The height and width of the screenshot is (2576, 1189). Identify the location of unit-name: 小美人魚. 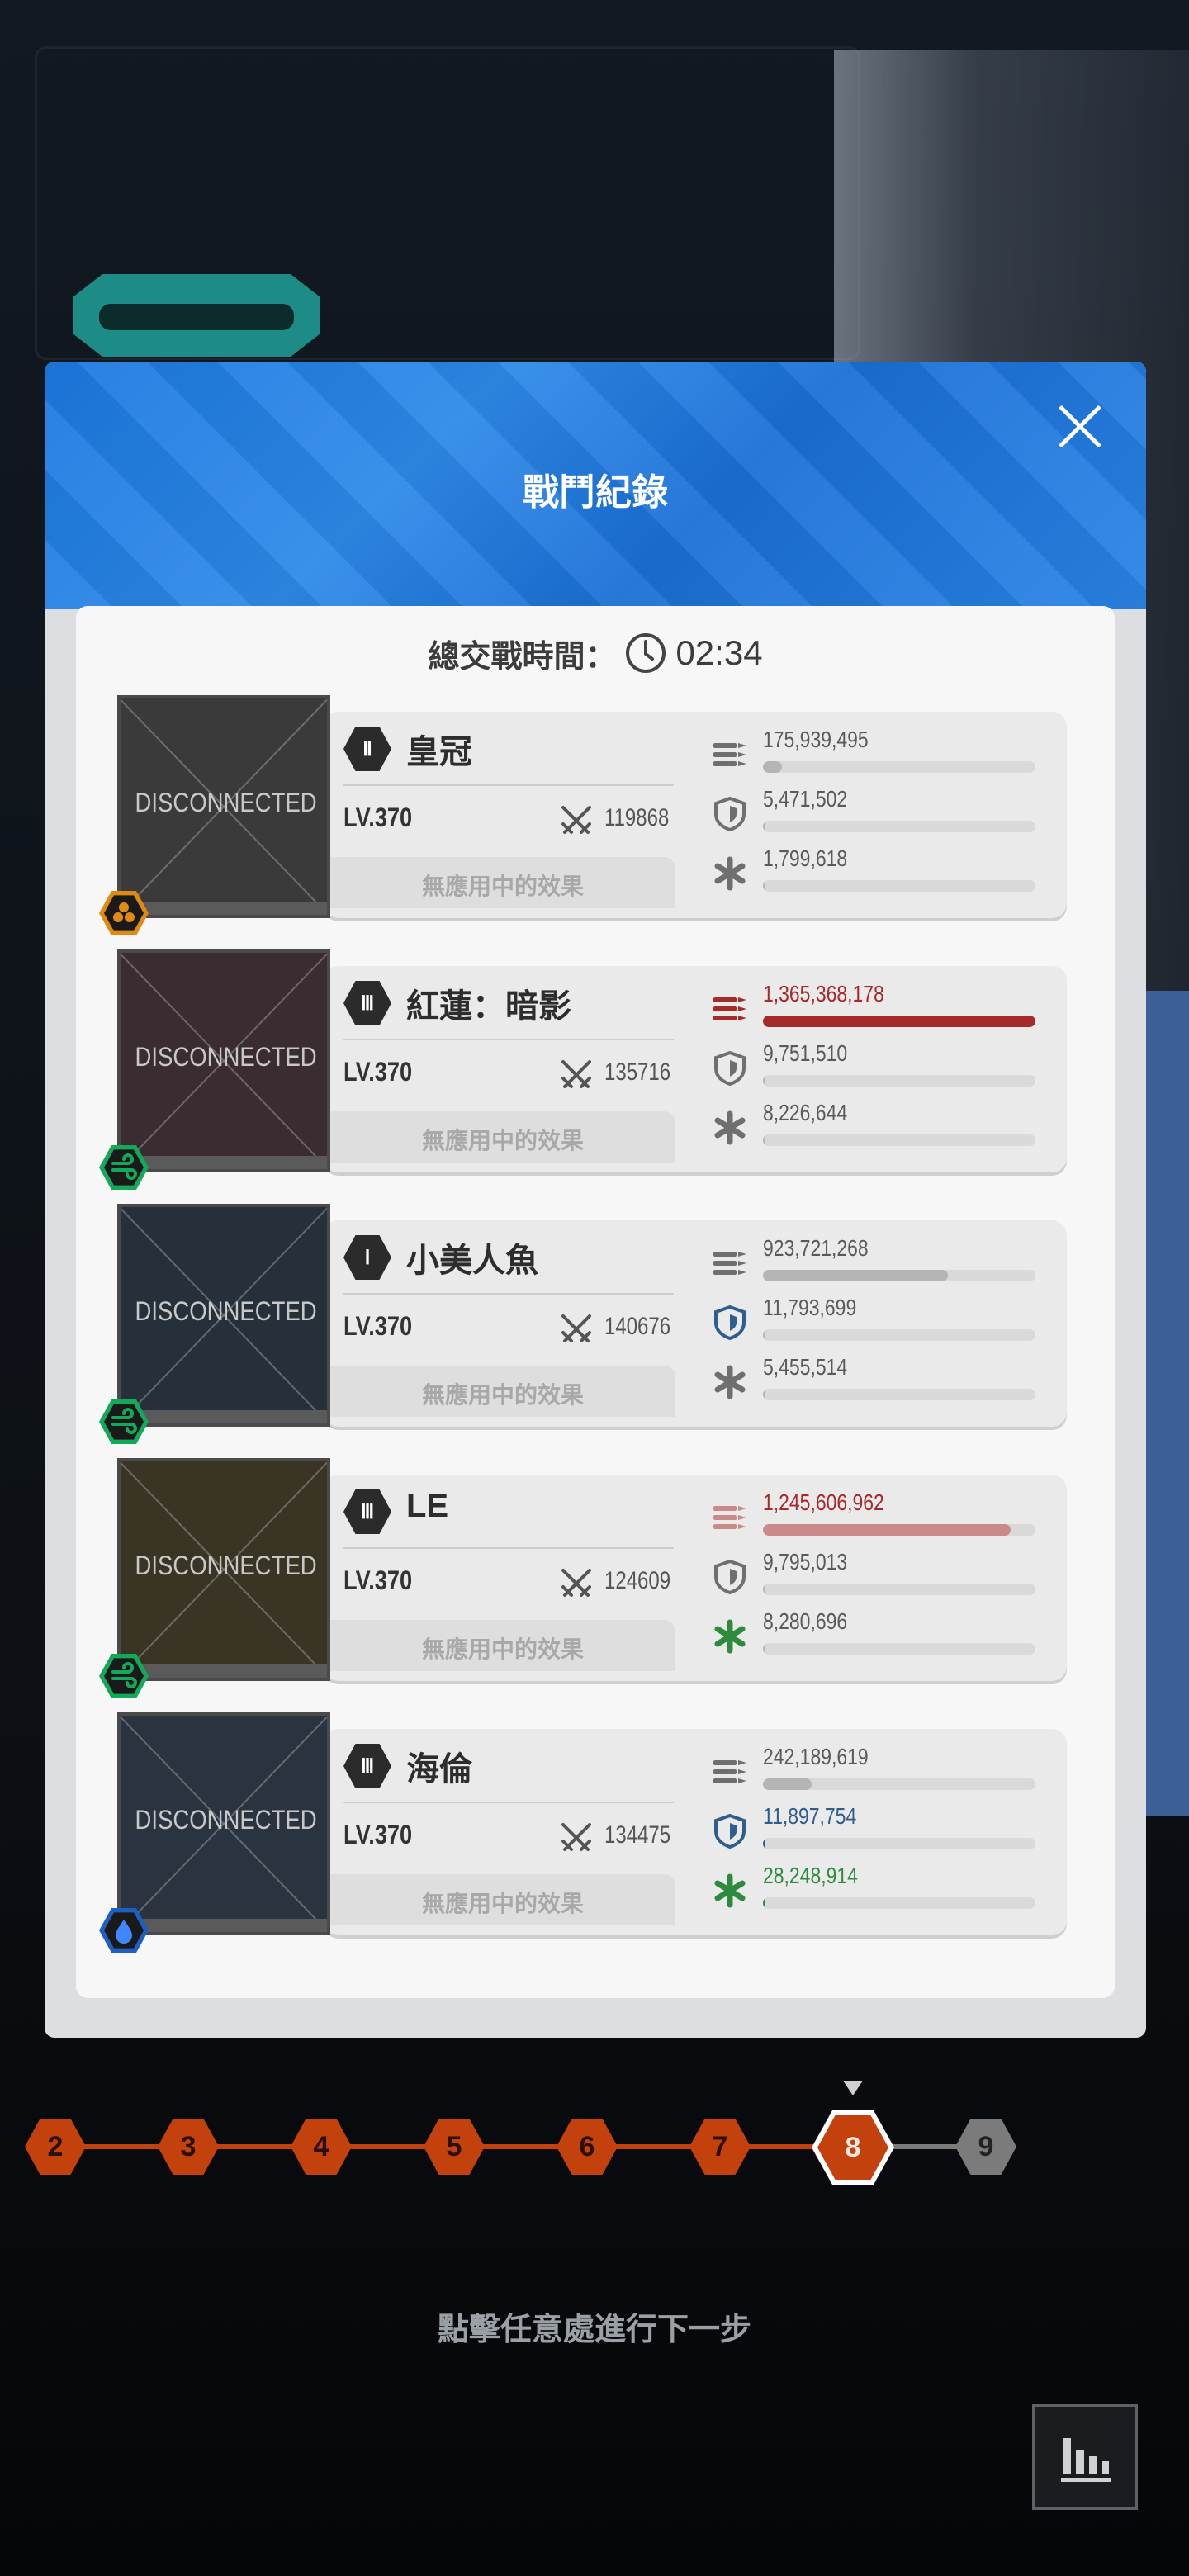
(472, 1261).